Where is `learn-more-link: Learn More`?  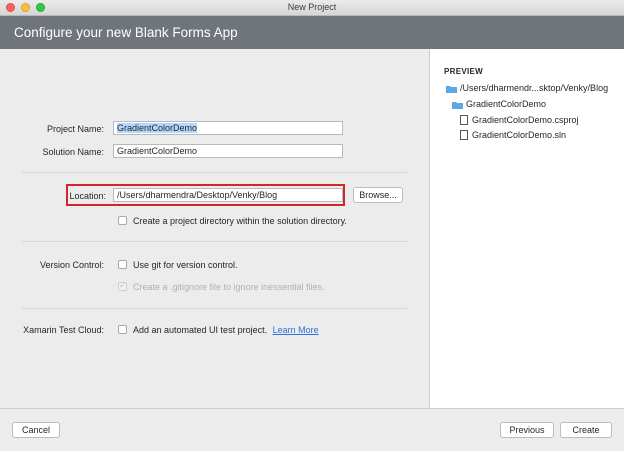
learn-more-link: Learn More is located at coordinates (296, 330).